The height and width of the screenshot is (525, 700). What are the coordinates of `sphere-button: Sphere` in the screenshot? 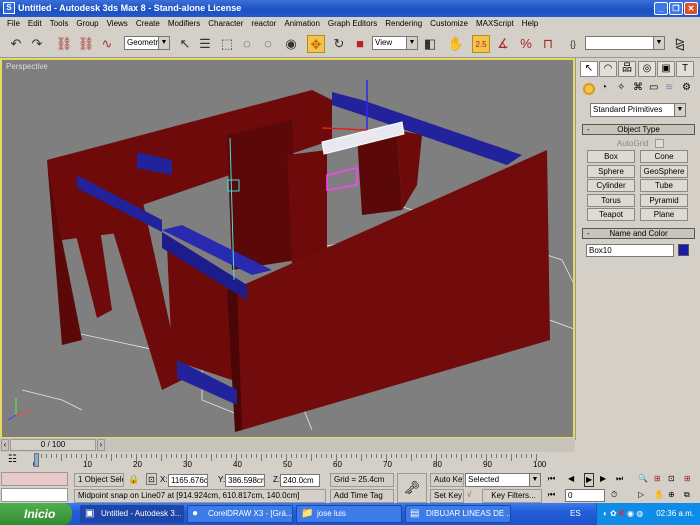 It's located at (611, 171).